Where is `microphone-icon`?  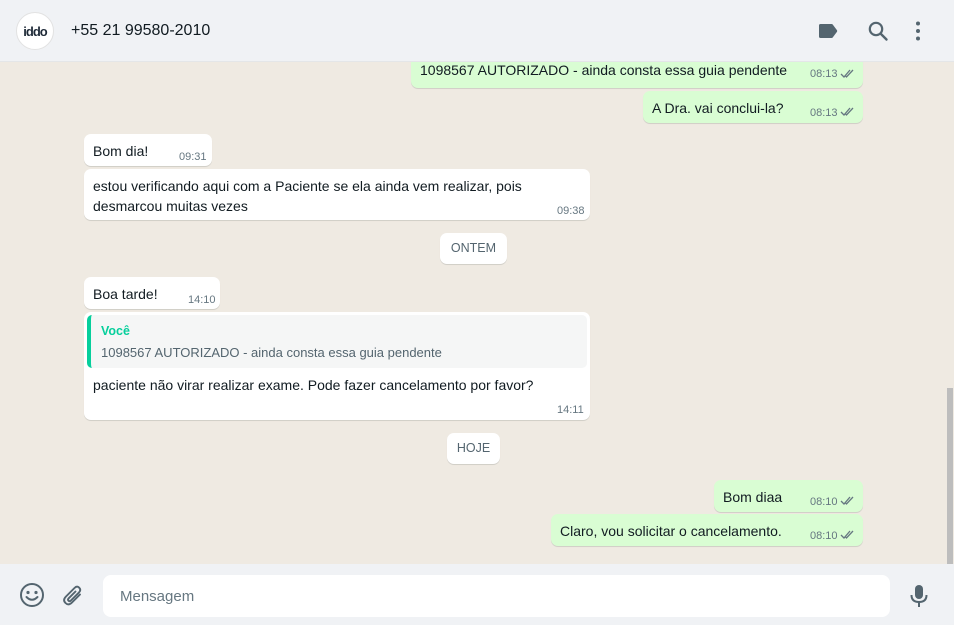
microphone-icon is located at coordinates (919, 596).